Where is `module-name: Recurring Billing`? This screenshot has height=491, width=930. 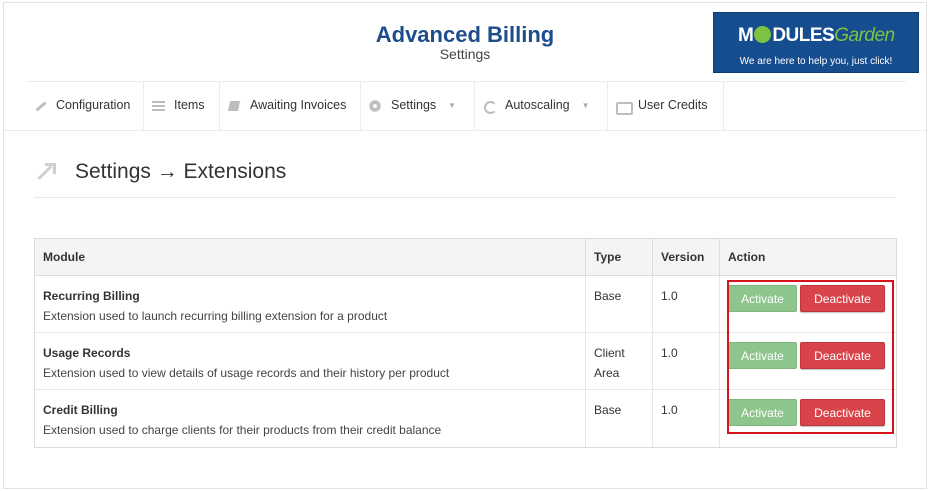 module-name: Recurring Billing is located at coordinates (91, 296).